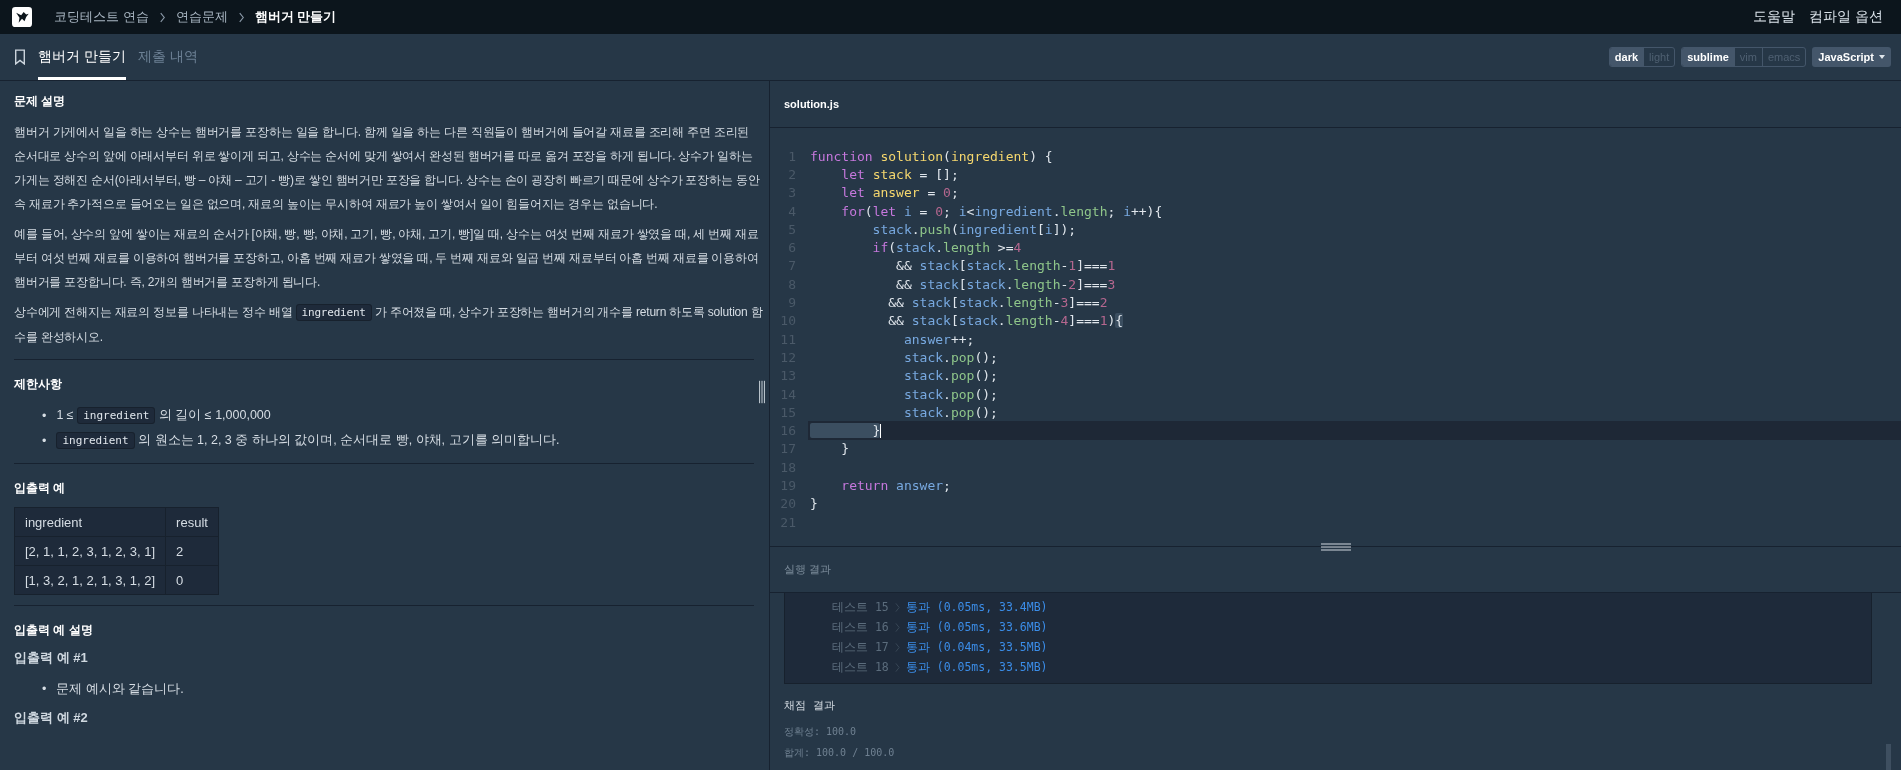  I want to click on test-result: 통과 (0.05ms, 33.5MB), so click(976, 667).